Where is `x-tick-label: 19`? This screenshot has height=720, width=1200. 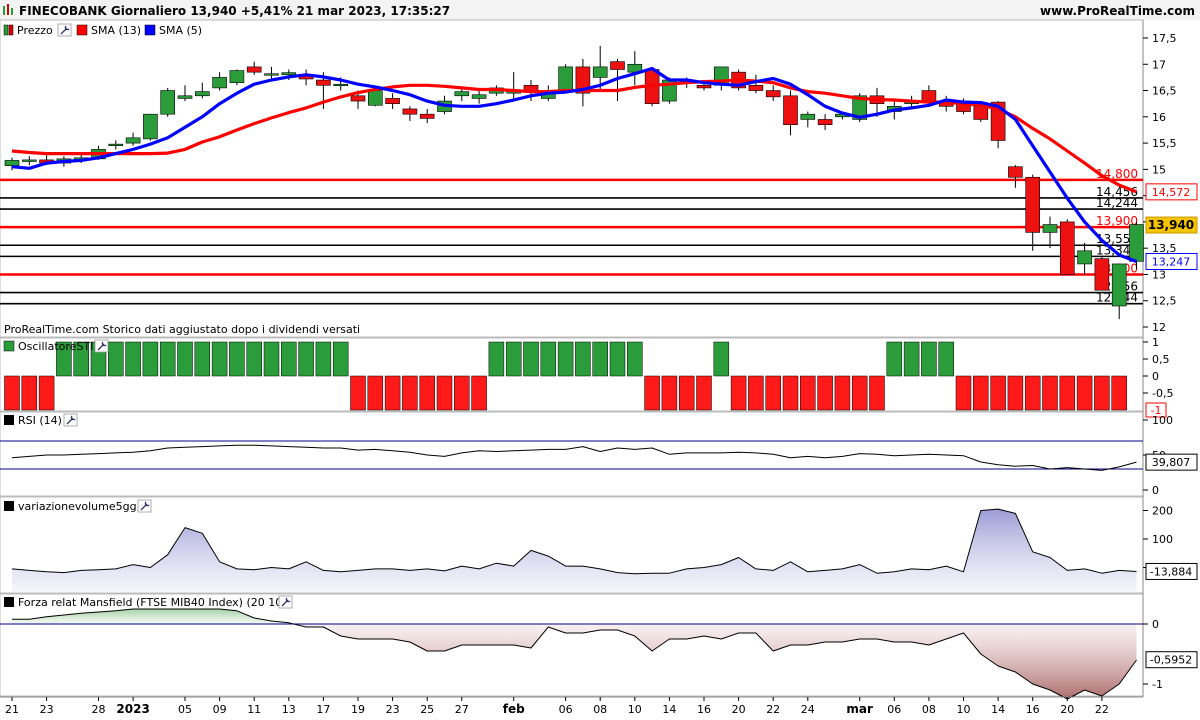
x-tick-label: 19 is located at coordinates (358, 709).